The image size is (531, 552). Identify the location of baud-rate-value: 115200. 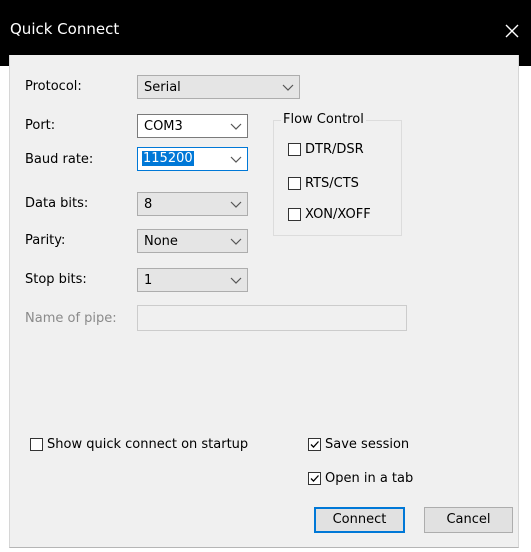
(168, 158).